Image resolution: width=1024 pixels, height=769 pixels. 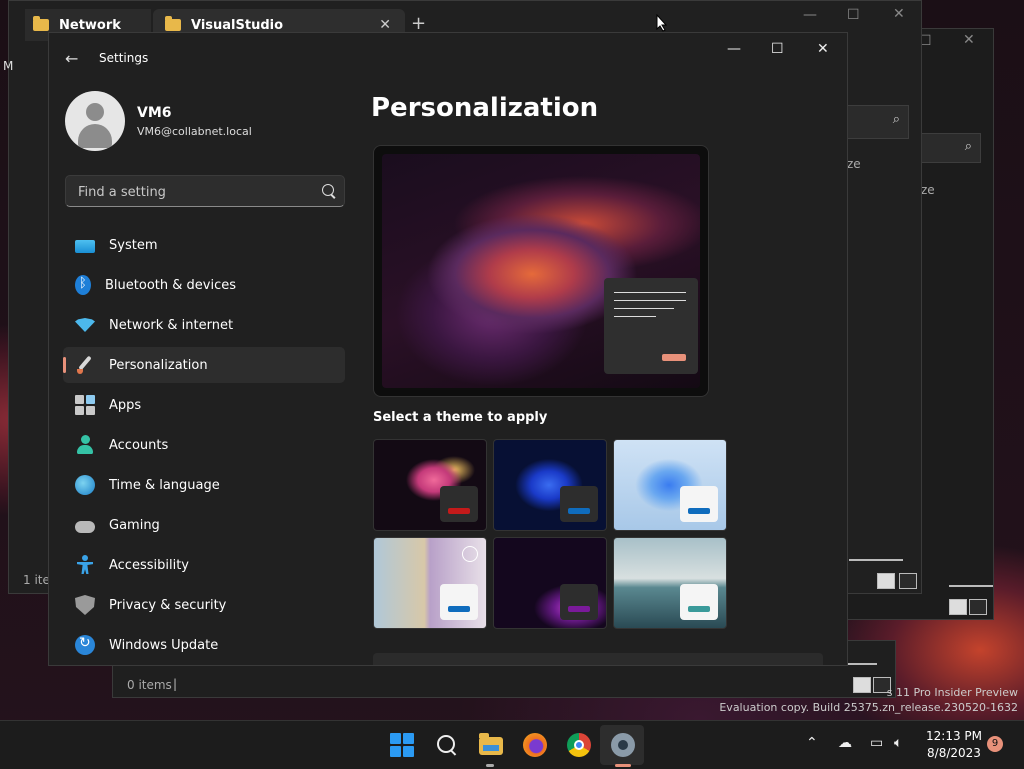 I want to click on clock-time: 12:13 PM, so click(x=954, y=736).